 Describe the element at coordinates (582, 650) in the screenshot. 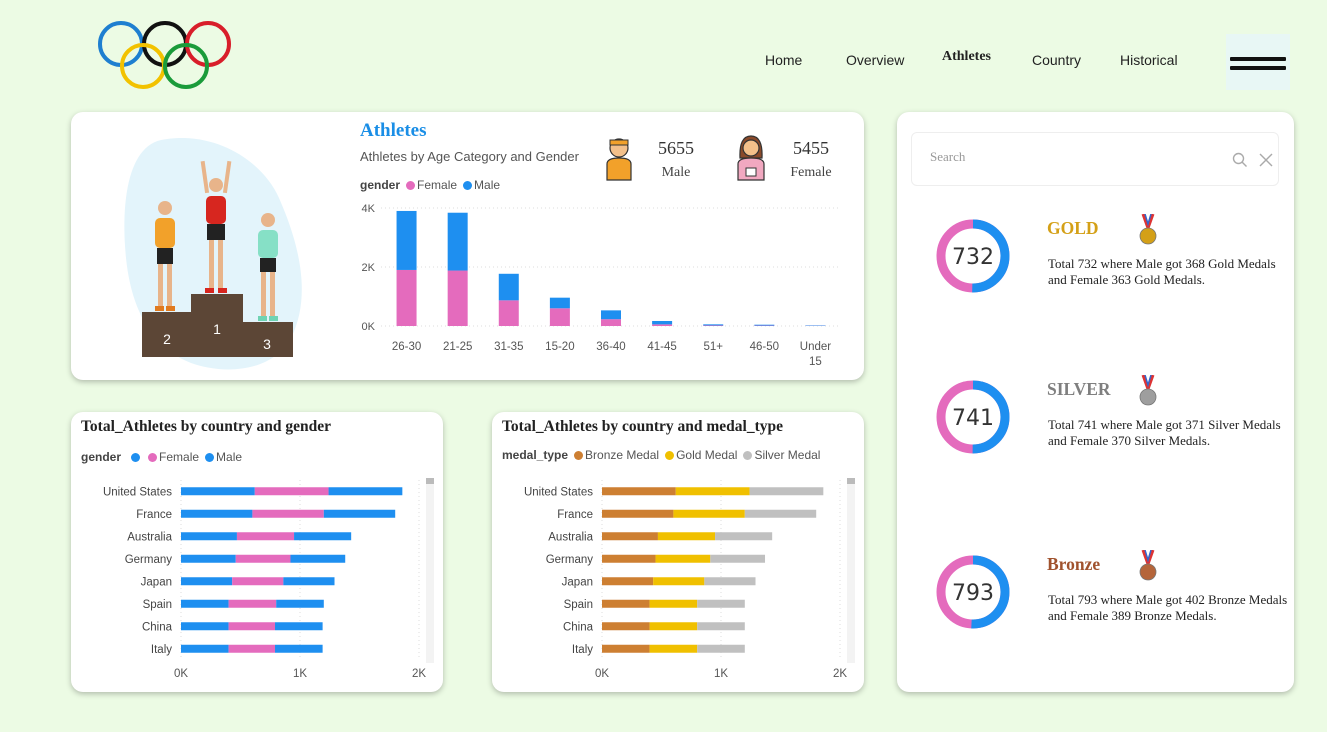

I see `country-label: Italy` at that location.